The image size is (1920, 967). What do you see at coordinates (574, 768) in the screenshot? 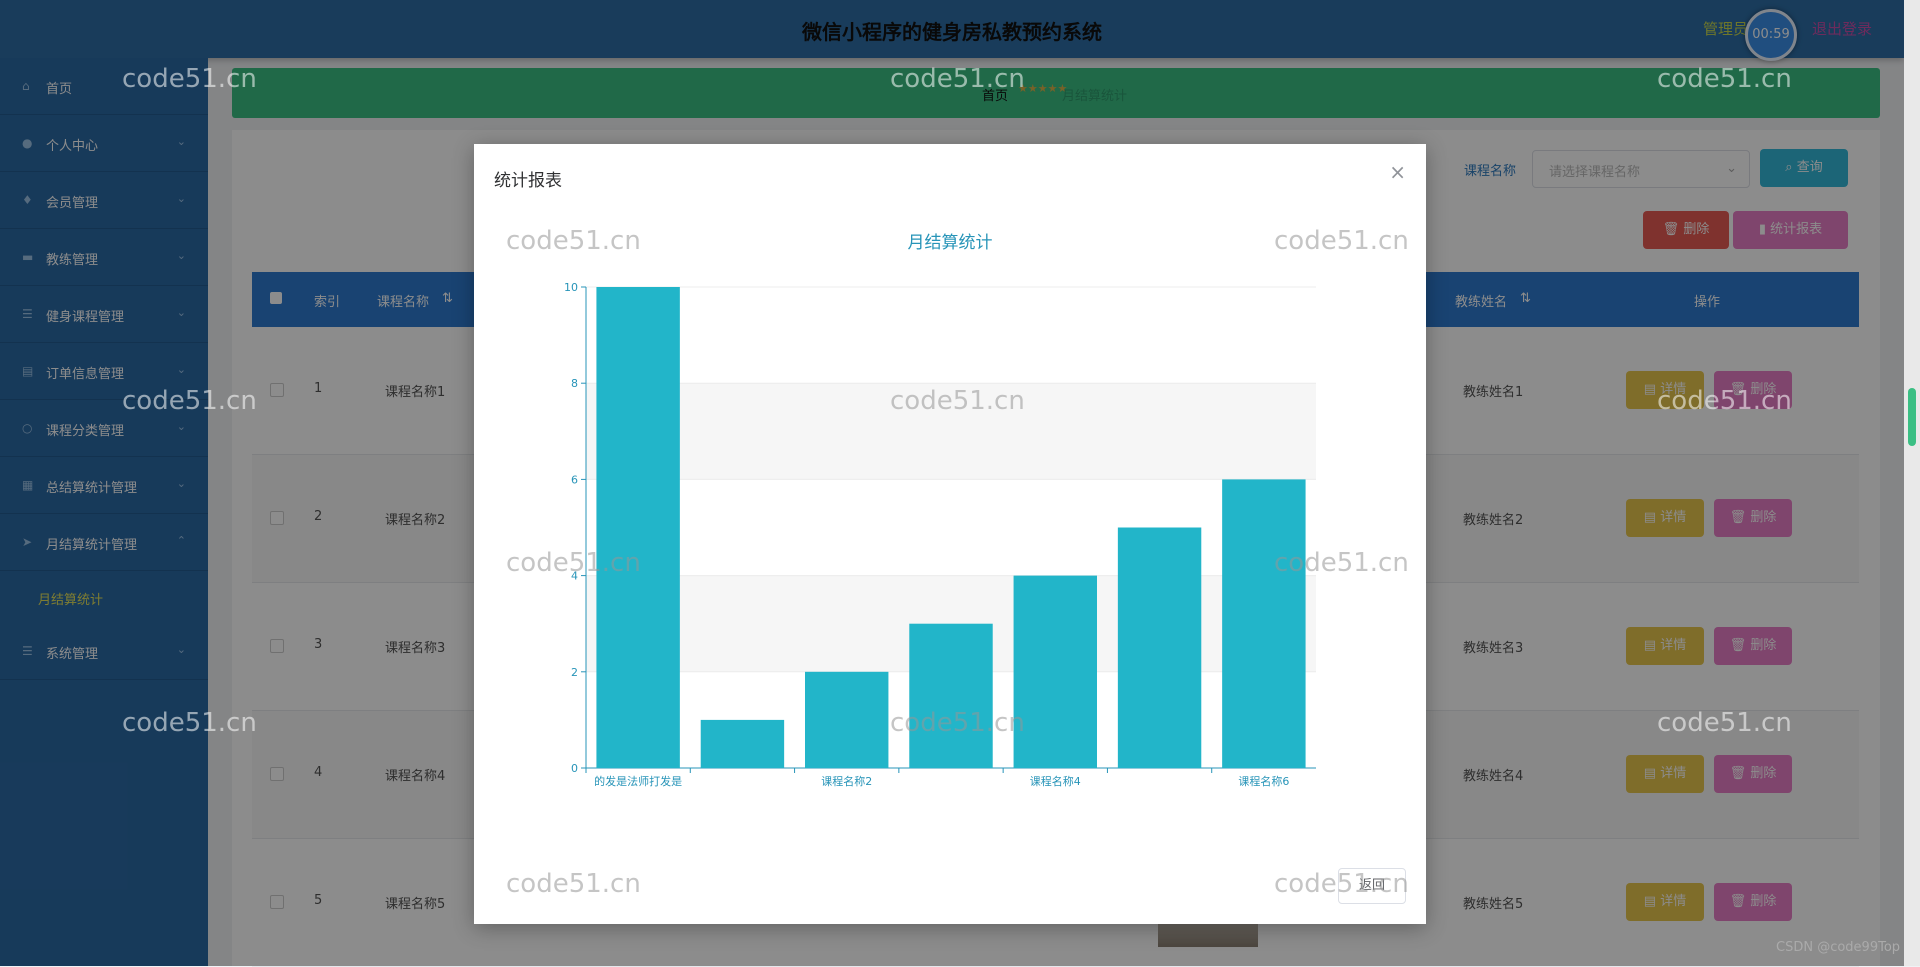
I see `y-tick-label: 0` at bounding box center [574, 768].